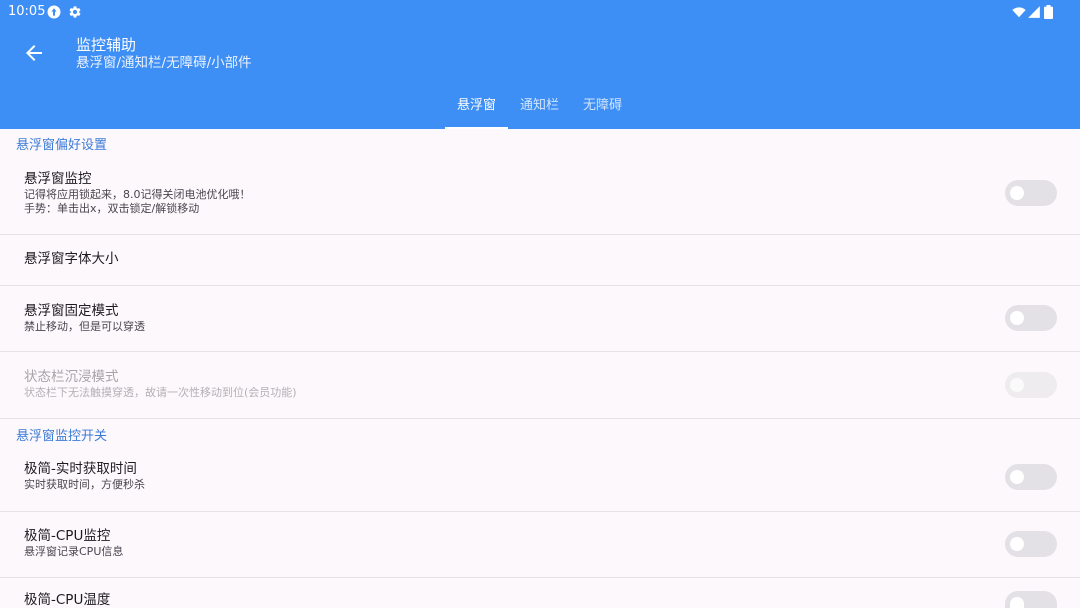  I want to click on tab-label: 悬浮窗, so click(476, 105).